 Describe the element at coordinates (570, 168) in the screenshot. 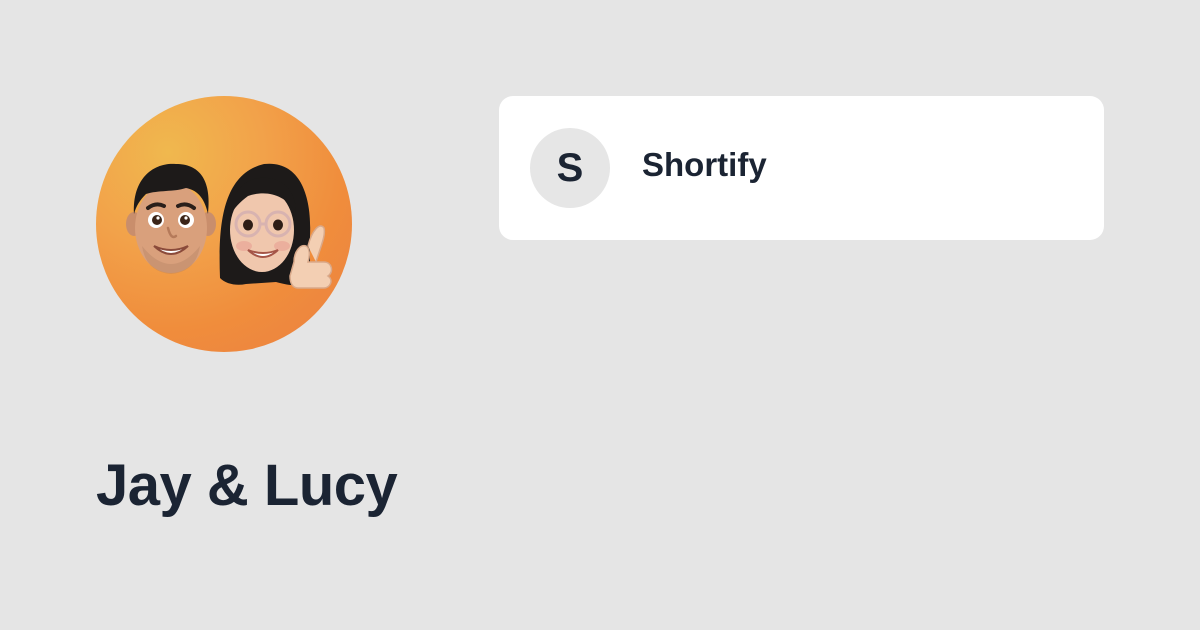

I see `link-letter-icon: S` at that location.